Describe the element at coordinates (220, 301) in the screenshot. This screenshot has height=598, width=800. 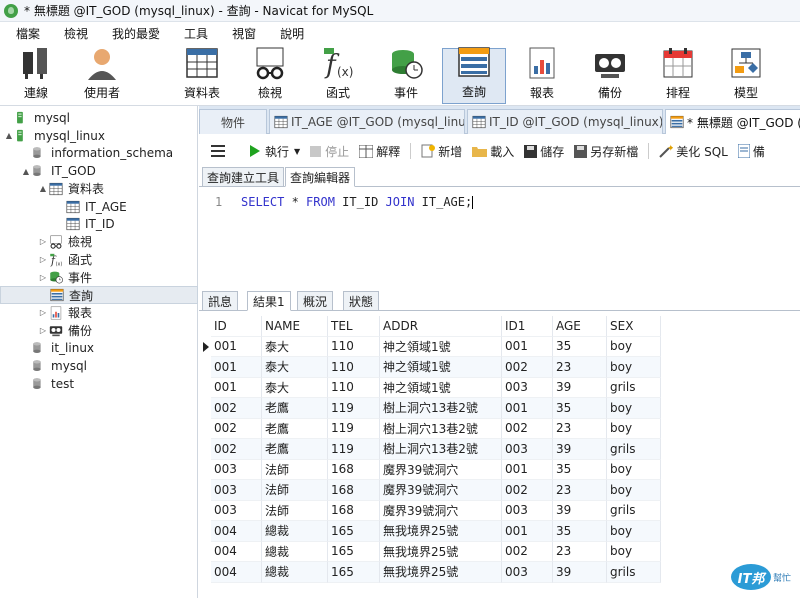
I see `tab-messages: 訊息` at that location.